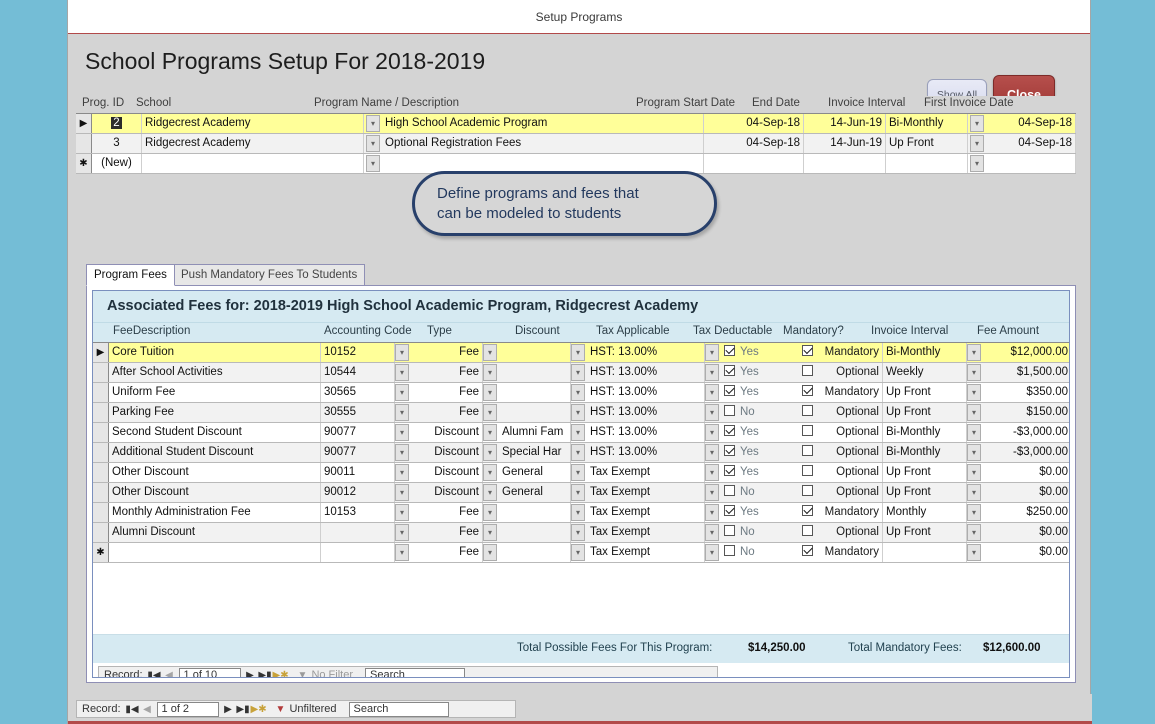 The image size is (1155, 724). I want to click on cell-program-start: 04-Sep-18, so click(754, 143).